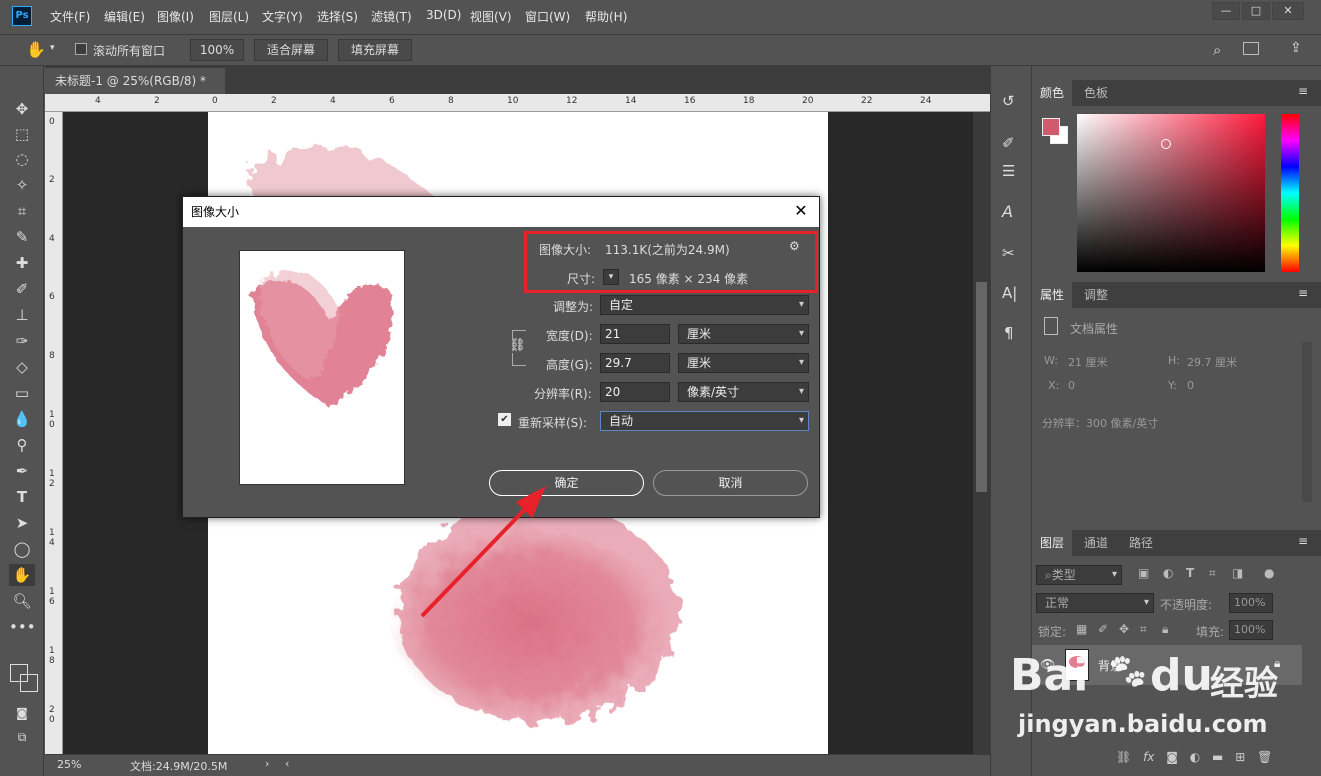 The height and width of the screenshot is (776, 1321). What do you see at coordinates (1217, 757) in the screenshot?
I see `new-group-icon: ▬` at bounding box center [1217, 757].